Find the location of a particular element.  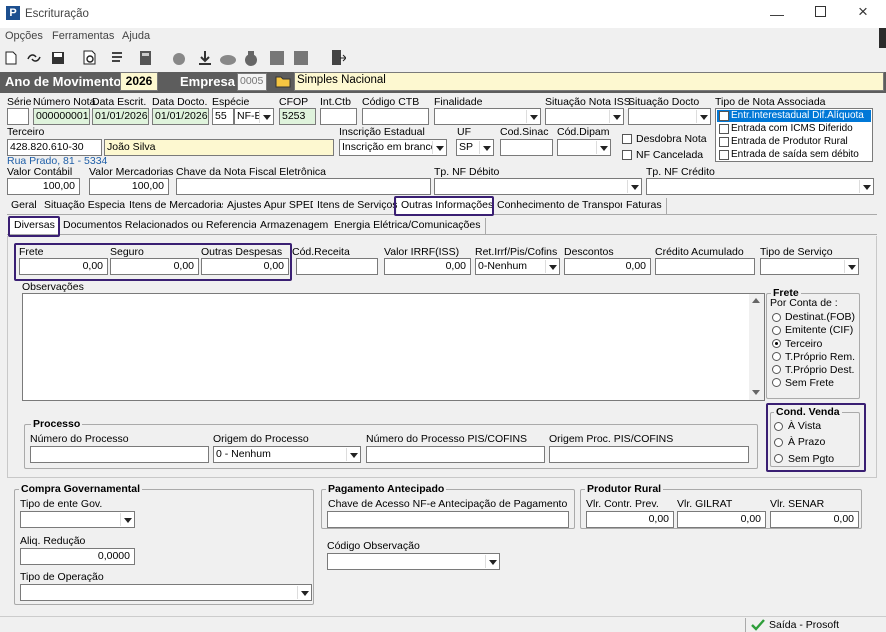

sit-docto-select is located at coordinates (669, 116).